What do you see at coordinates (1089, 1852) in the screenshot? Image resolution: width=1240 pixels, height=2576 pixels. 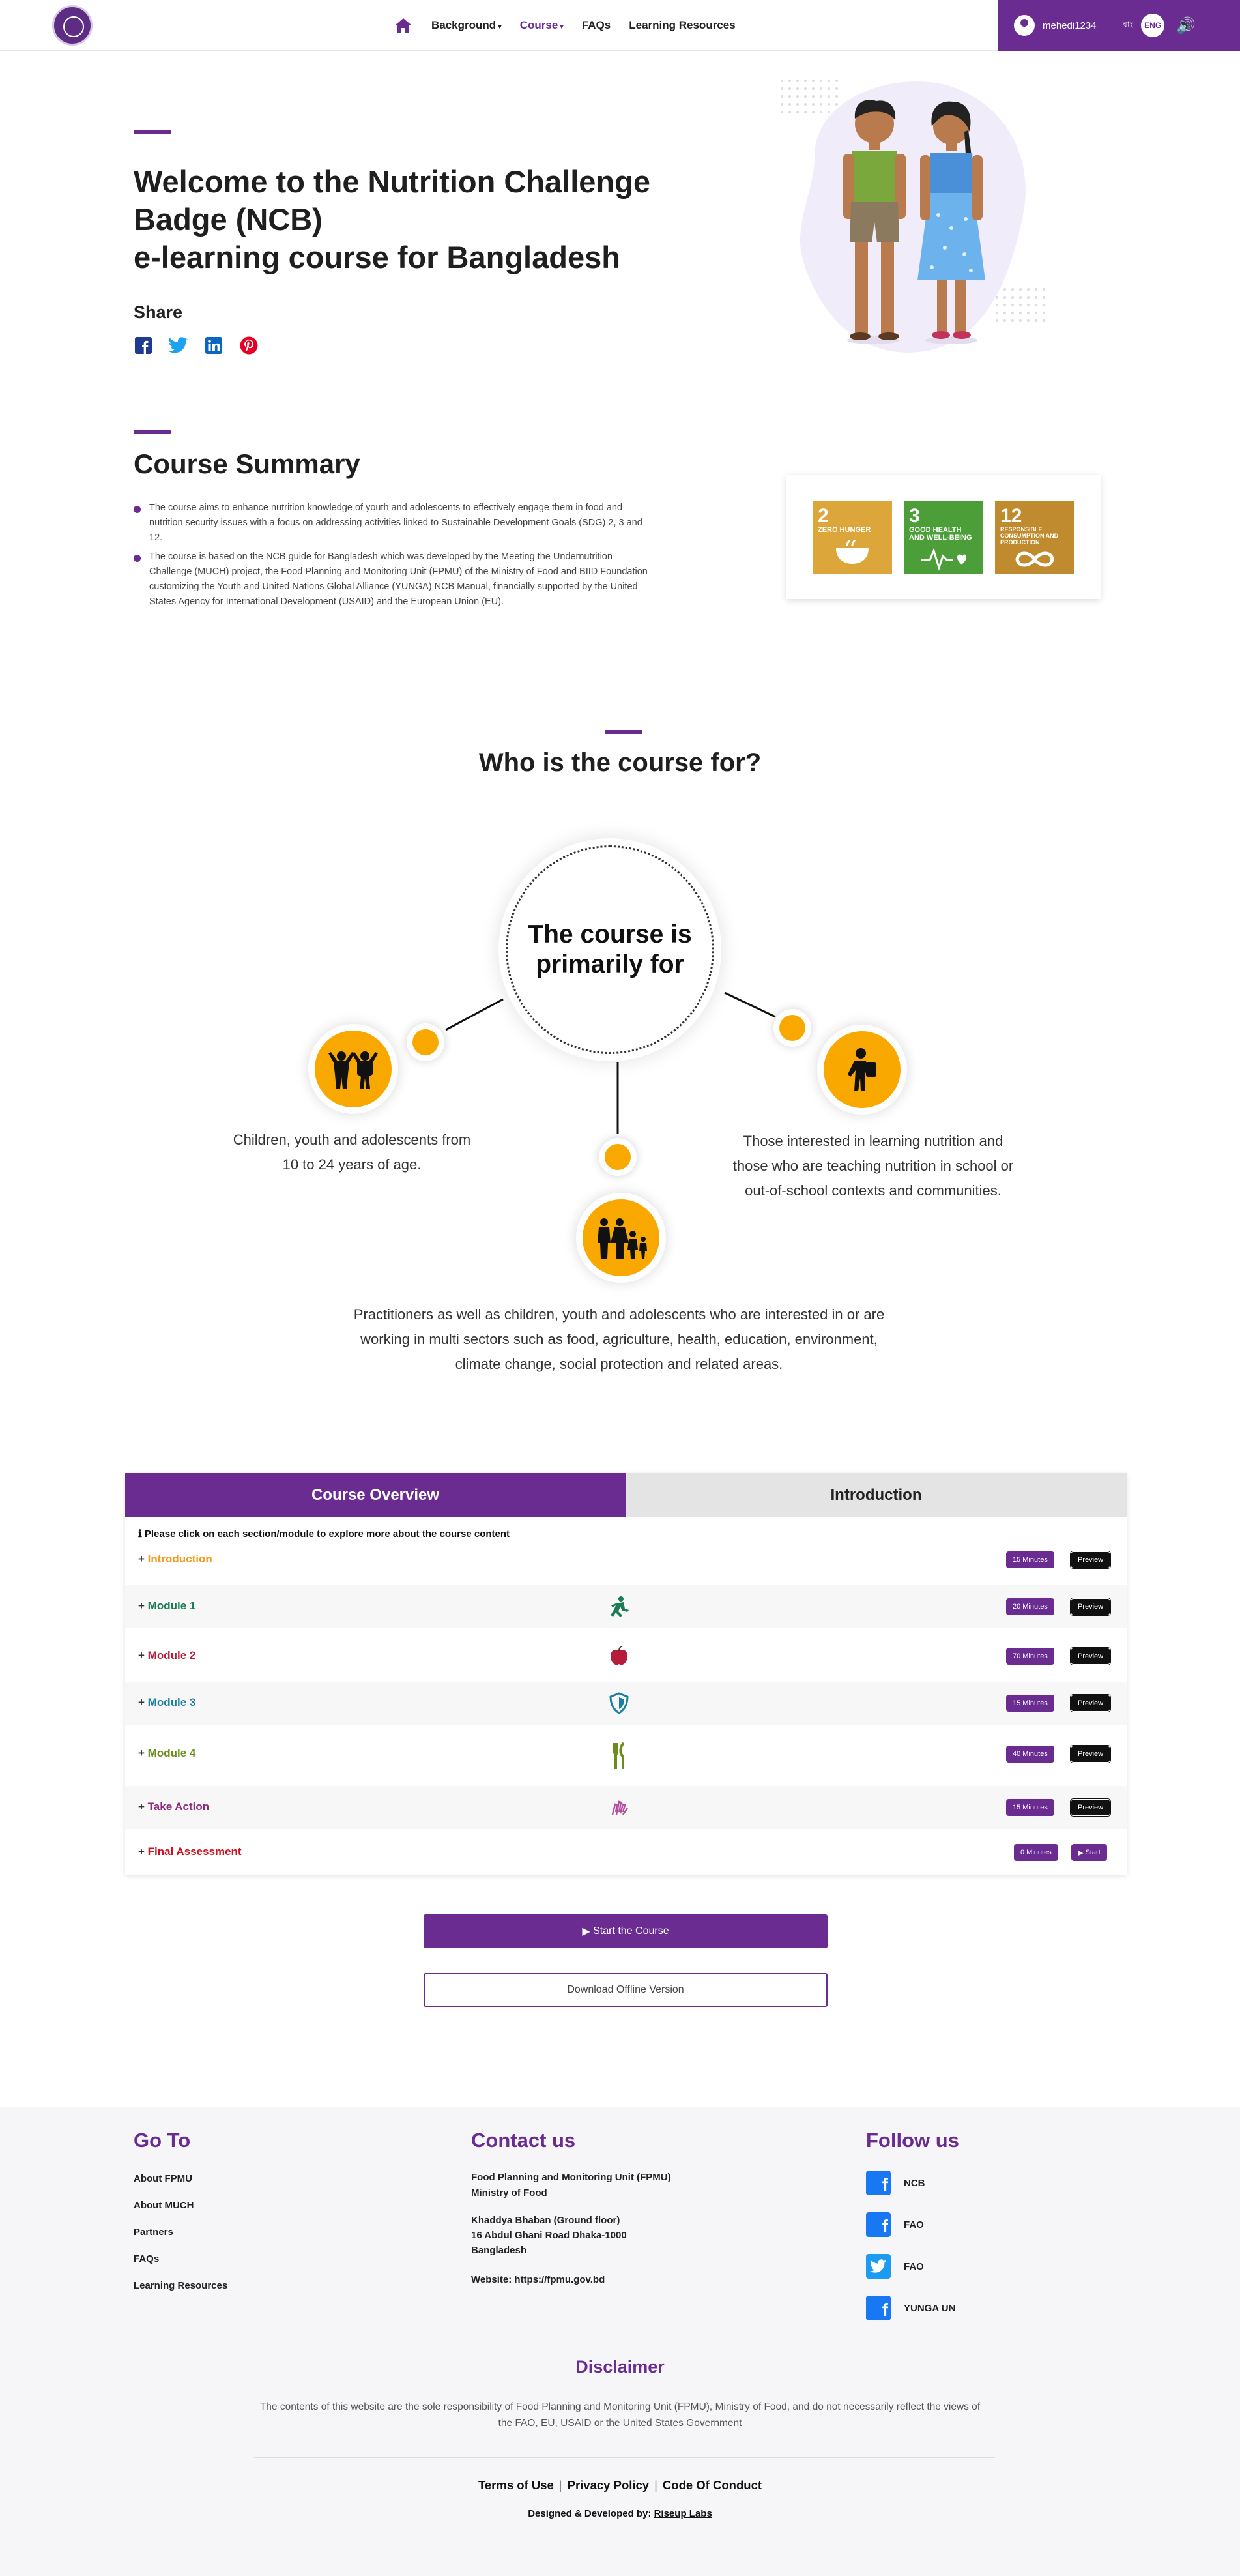 I see `start-assessment-button: ▶ Start` at bounding box center [1089, 1852].